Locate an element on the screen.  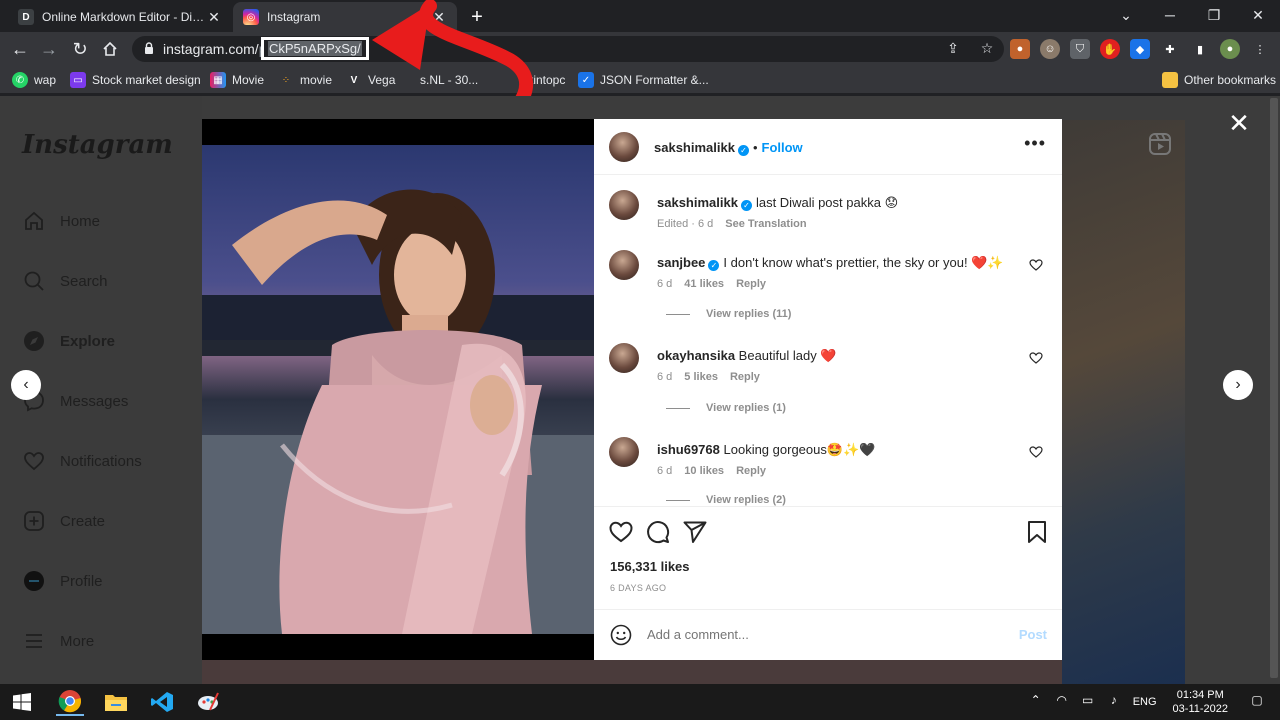
volume-icon: ♪ is located at coordinates (1114, 702).